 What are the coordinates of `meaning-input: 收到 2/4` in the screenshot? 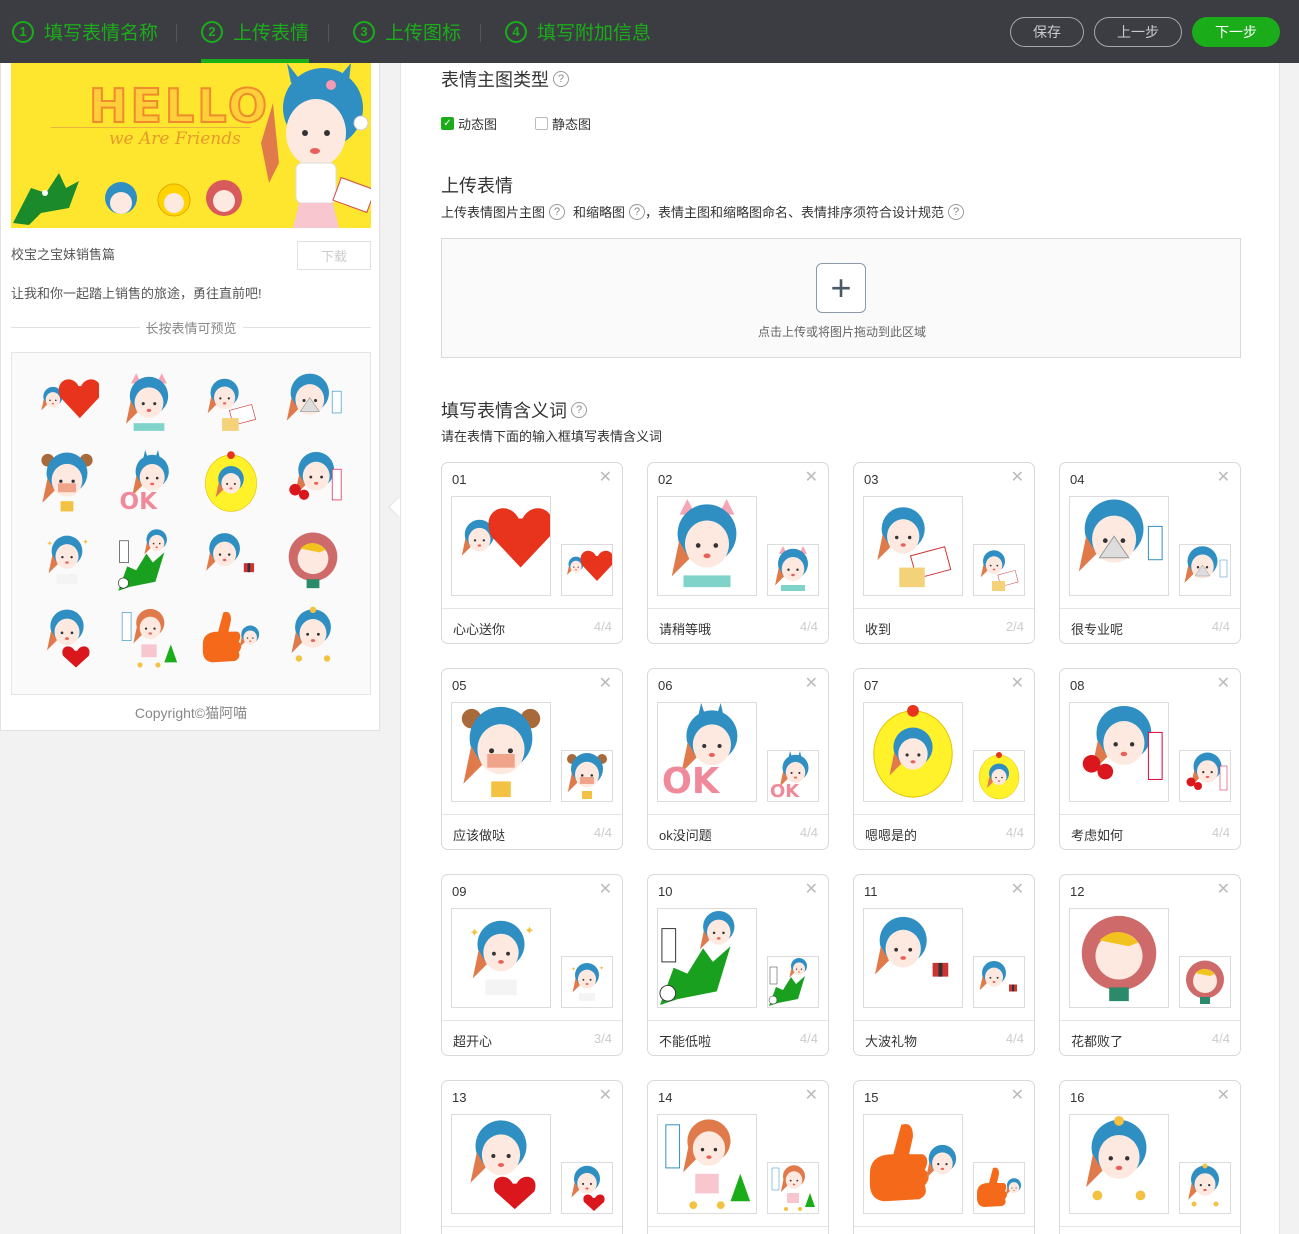 It's located at (944, 626).